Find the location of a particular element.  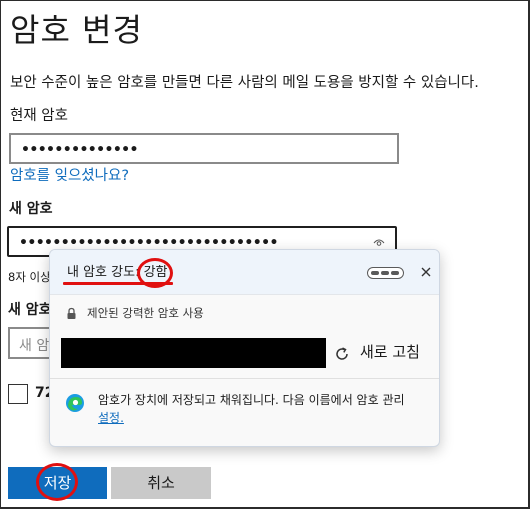

current-password-input: •••••••••••••• is located at coordinates (204, 148).